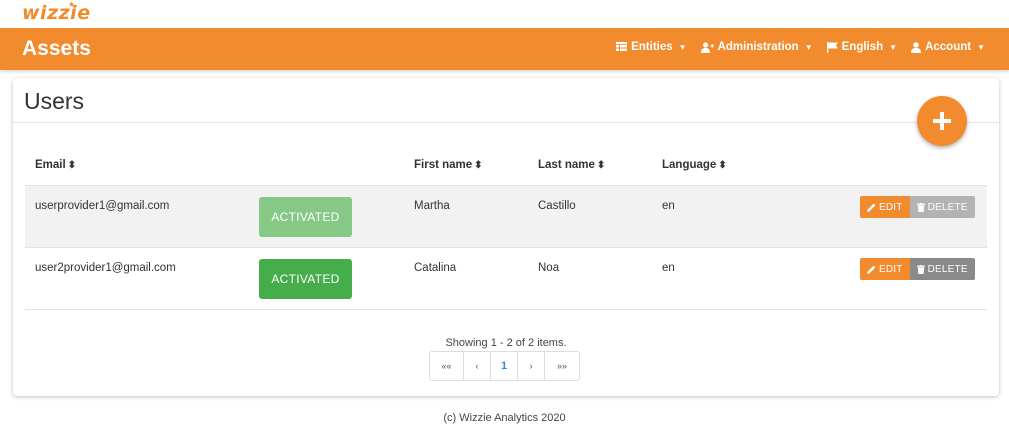 The width and height of the screenshot is (1009, 435). I want to click on nav-language-dropdown: English ▼, so click(862, 47).